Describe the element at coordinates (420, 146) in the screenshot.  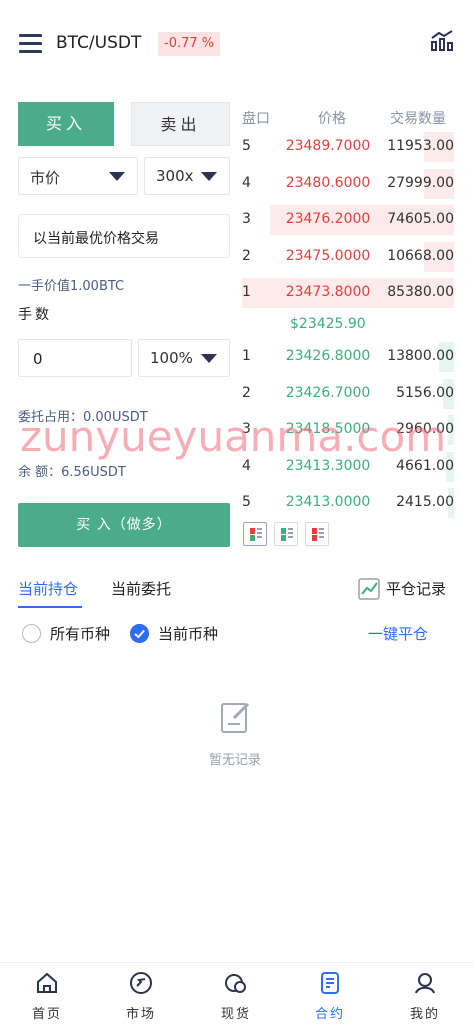
I see `ask-qty: 11953.00` at that location.